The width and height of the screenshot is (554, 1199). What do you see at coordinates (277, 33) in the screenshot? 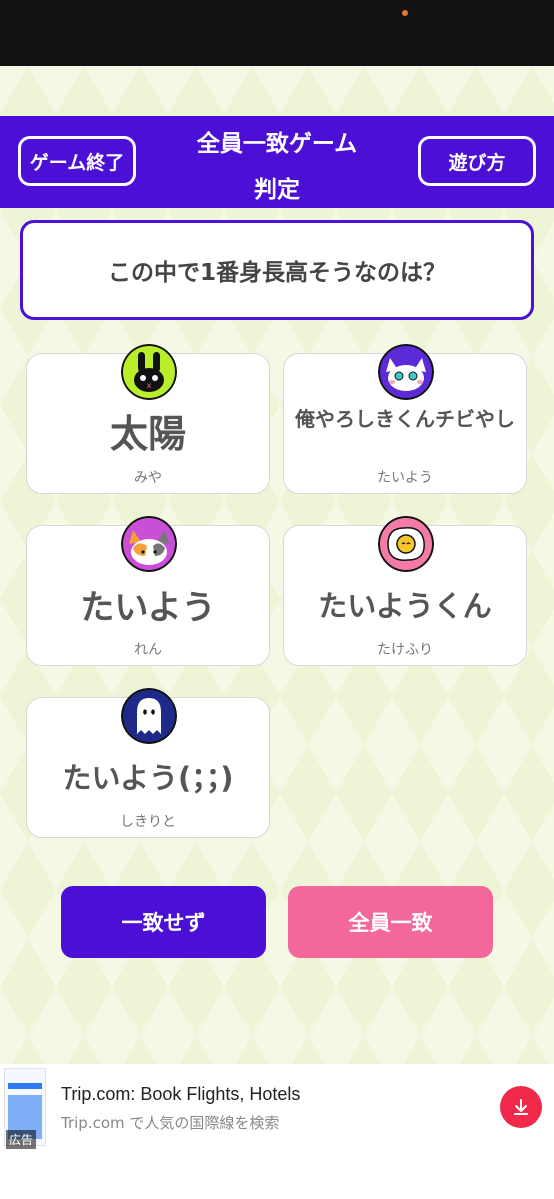
I see `status-bar` at bounding box center [277, 33].